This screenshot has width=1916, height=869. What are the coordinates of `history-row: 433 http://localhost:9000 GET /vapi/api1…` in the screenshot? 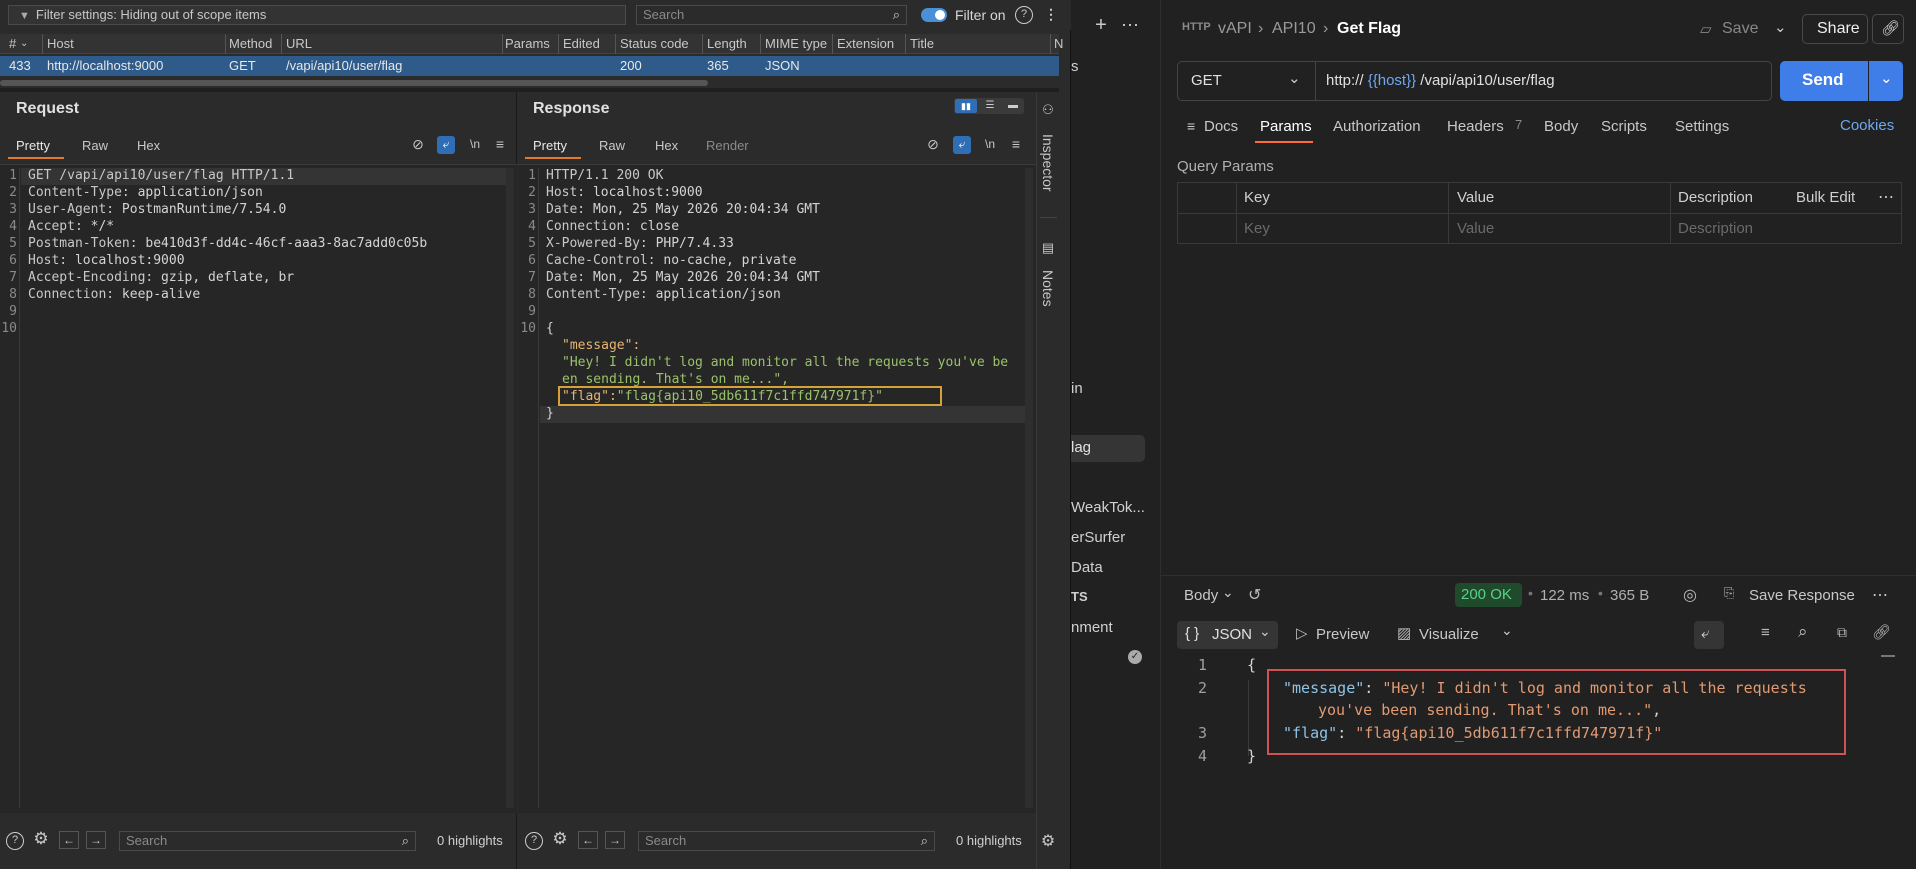 It's located at (529, 66).